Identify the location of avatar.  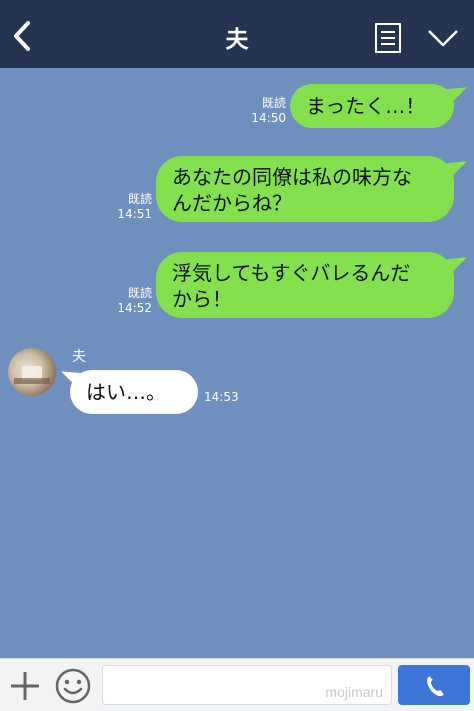
(32, 372).